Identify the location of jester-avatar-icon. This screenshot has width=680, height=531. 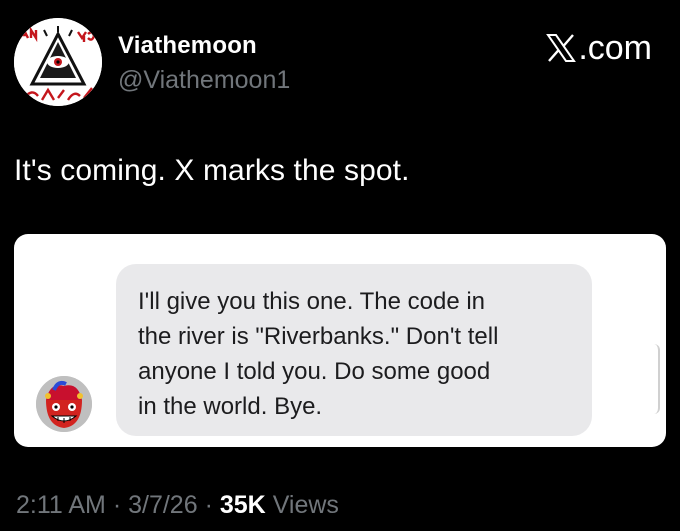
(64, 404).